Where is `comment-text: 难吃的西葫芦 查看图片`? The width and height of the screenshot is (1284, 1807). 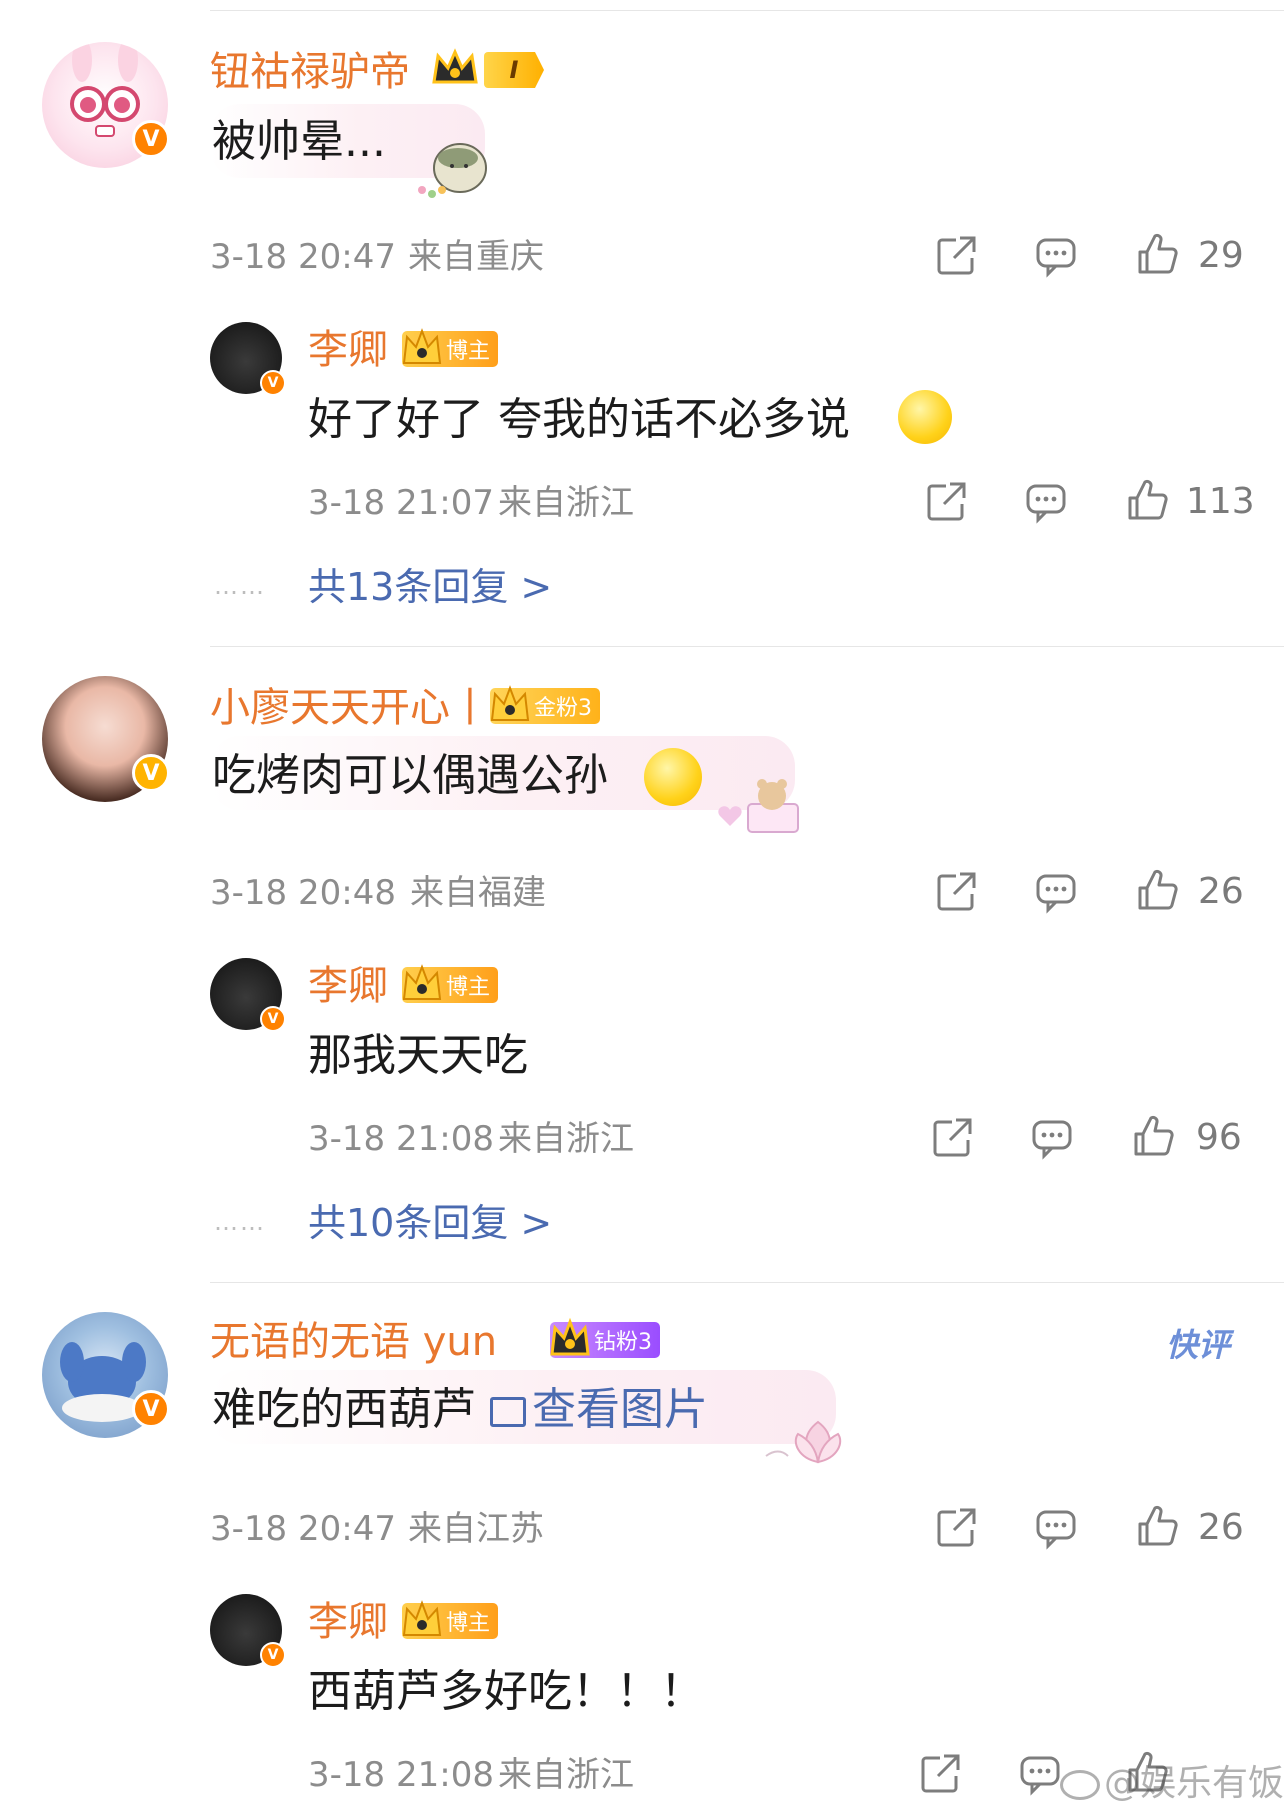 comment-text: 难吃的西葫芦 查看图片 is located at coordinates (460, 1410).